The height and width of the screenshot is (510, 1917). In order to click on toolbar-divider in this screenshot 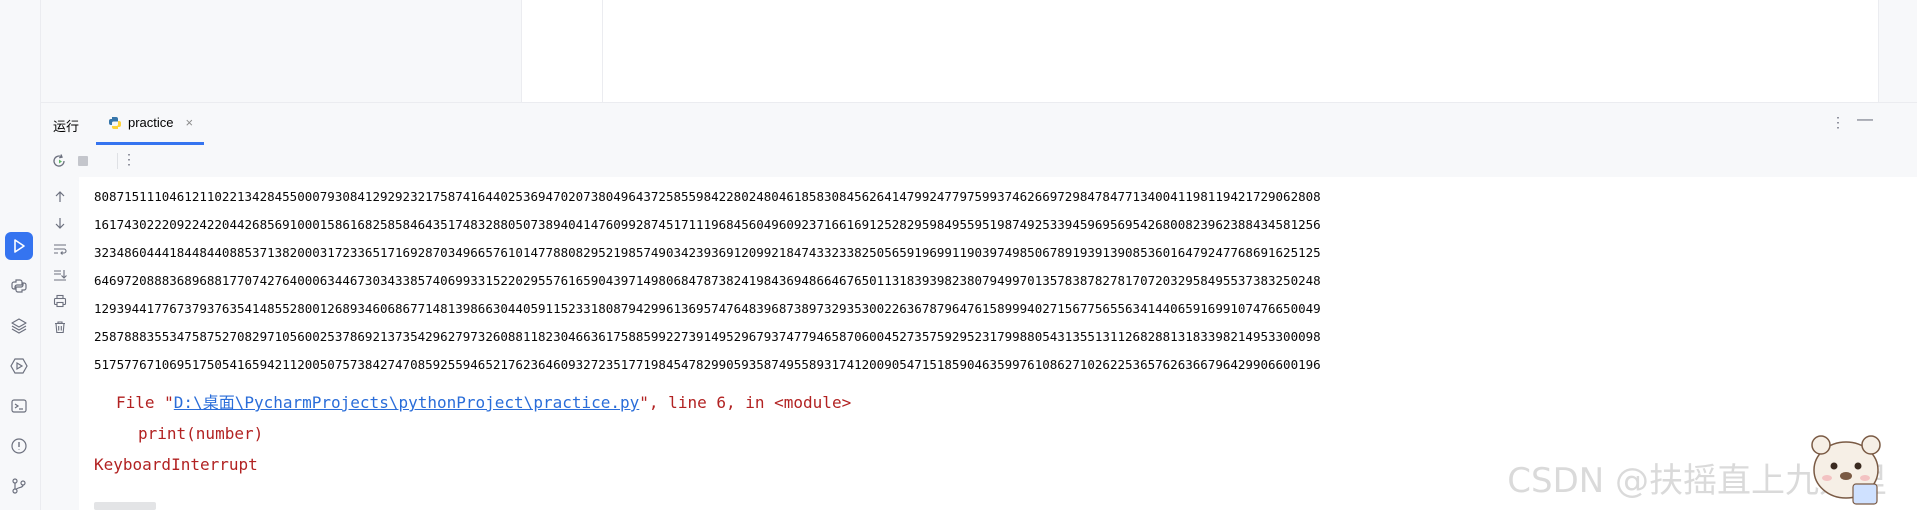, I will do `click(117, 161)`.